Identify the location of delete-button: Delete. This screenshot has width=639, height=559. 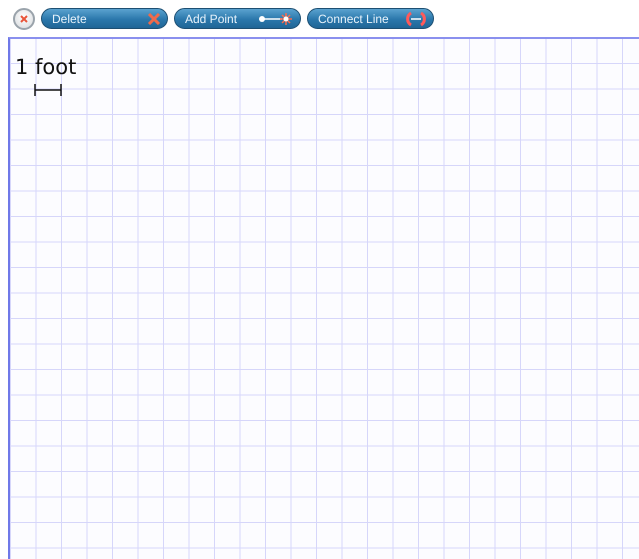
(104, 18).